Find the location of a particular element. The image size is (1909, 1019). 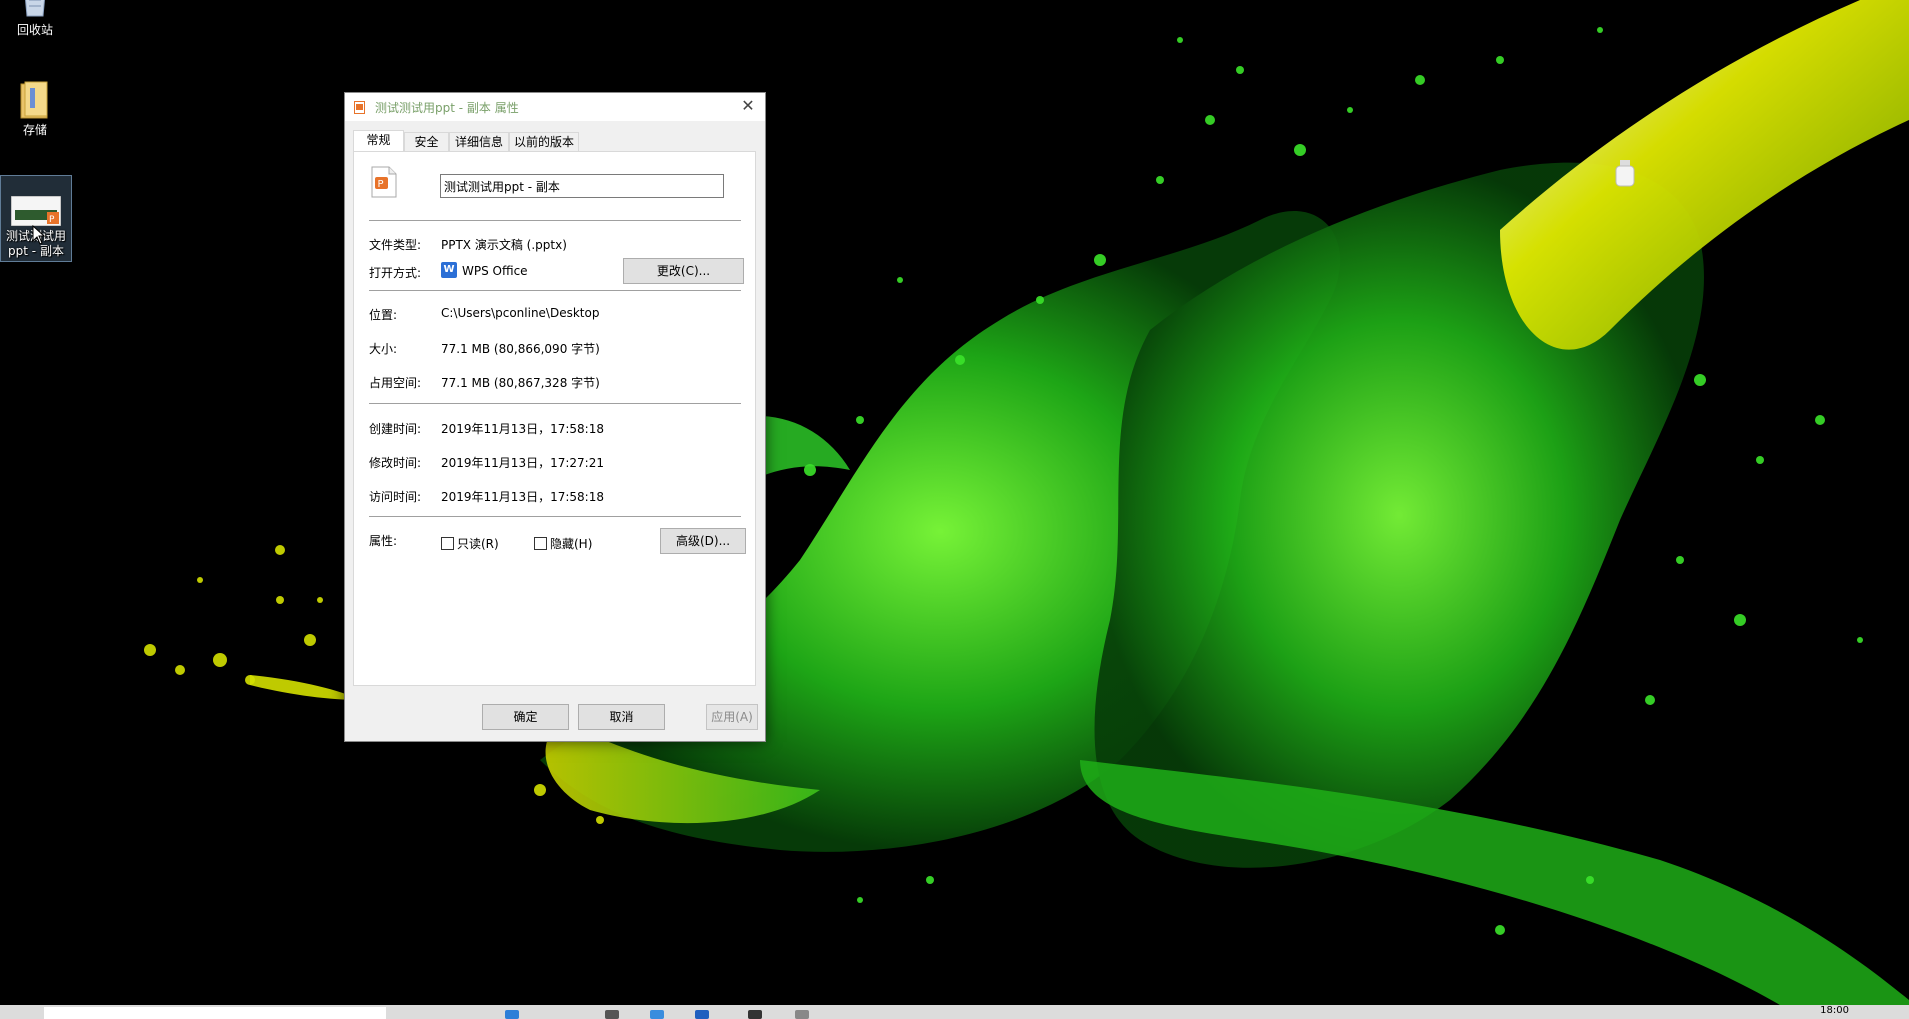

cancel-button: 取消 is located at coordinates (621, 717).